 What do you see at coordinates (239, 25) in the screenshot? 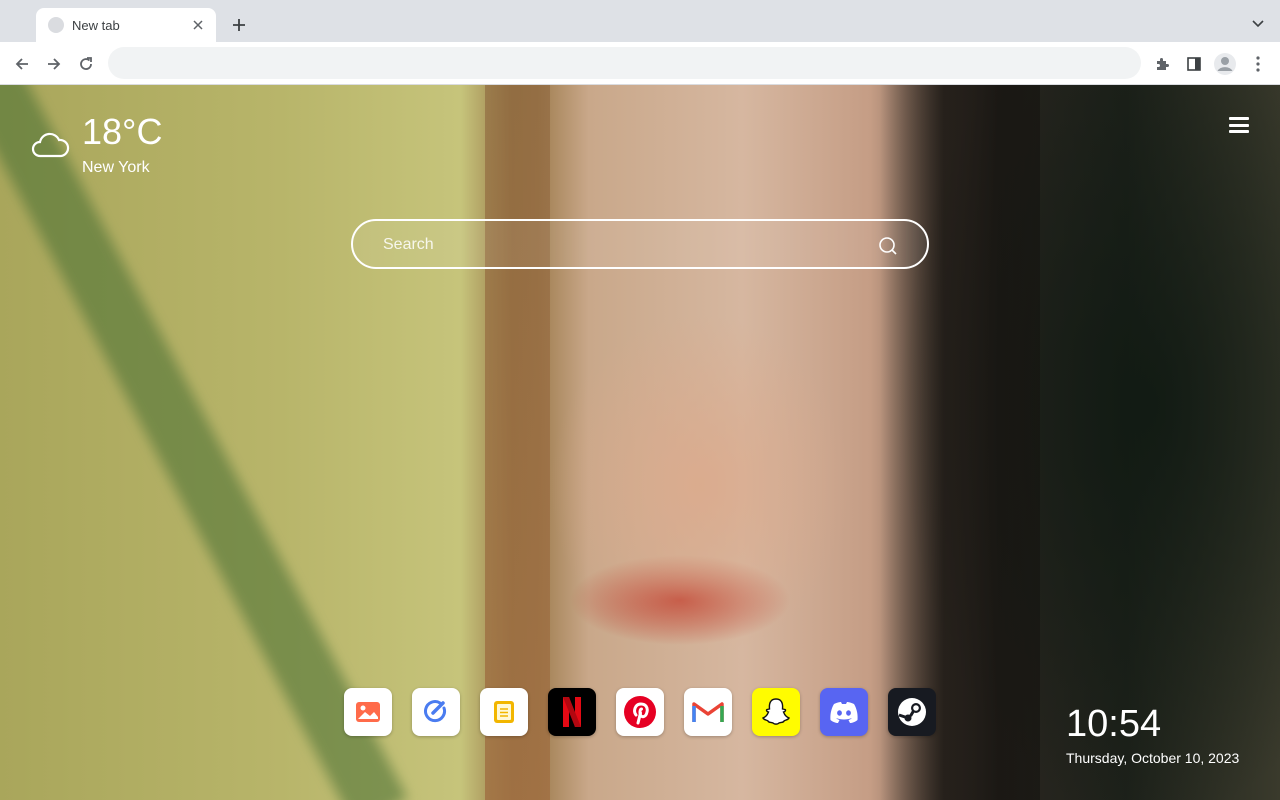
I see `plus-icon` at bounding box center [239, 25].